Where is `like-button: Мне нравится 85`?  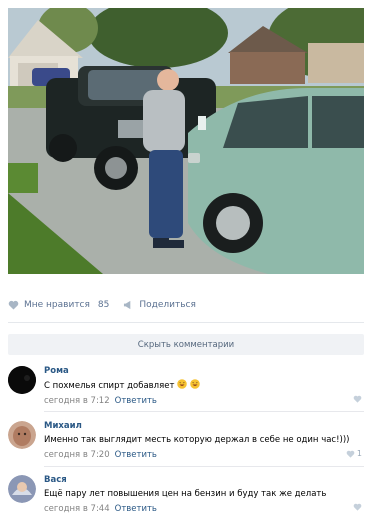 like-button: Мне нравится 85 is located at coordinates (58, 305).